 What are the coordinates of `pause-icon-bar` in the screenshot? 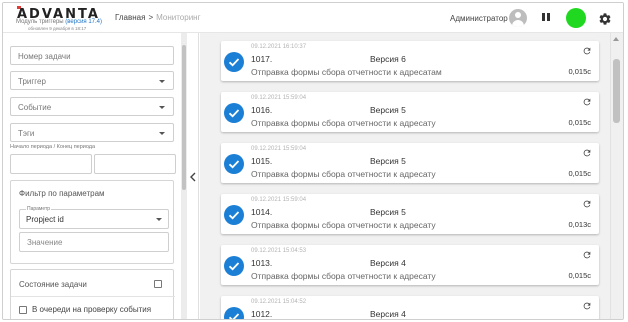 It's located at (548, 17).